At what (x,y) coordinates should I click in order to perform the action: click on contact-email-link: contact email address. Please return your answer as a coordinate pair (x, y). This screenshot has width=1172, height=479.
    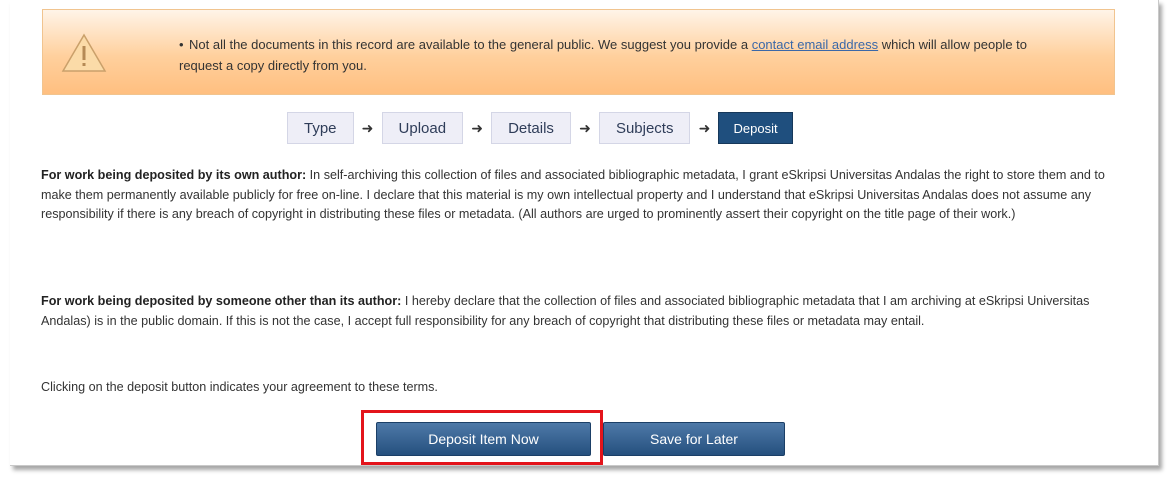
    Looking at the image, I should click on (815, 44).